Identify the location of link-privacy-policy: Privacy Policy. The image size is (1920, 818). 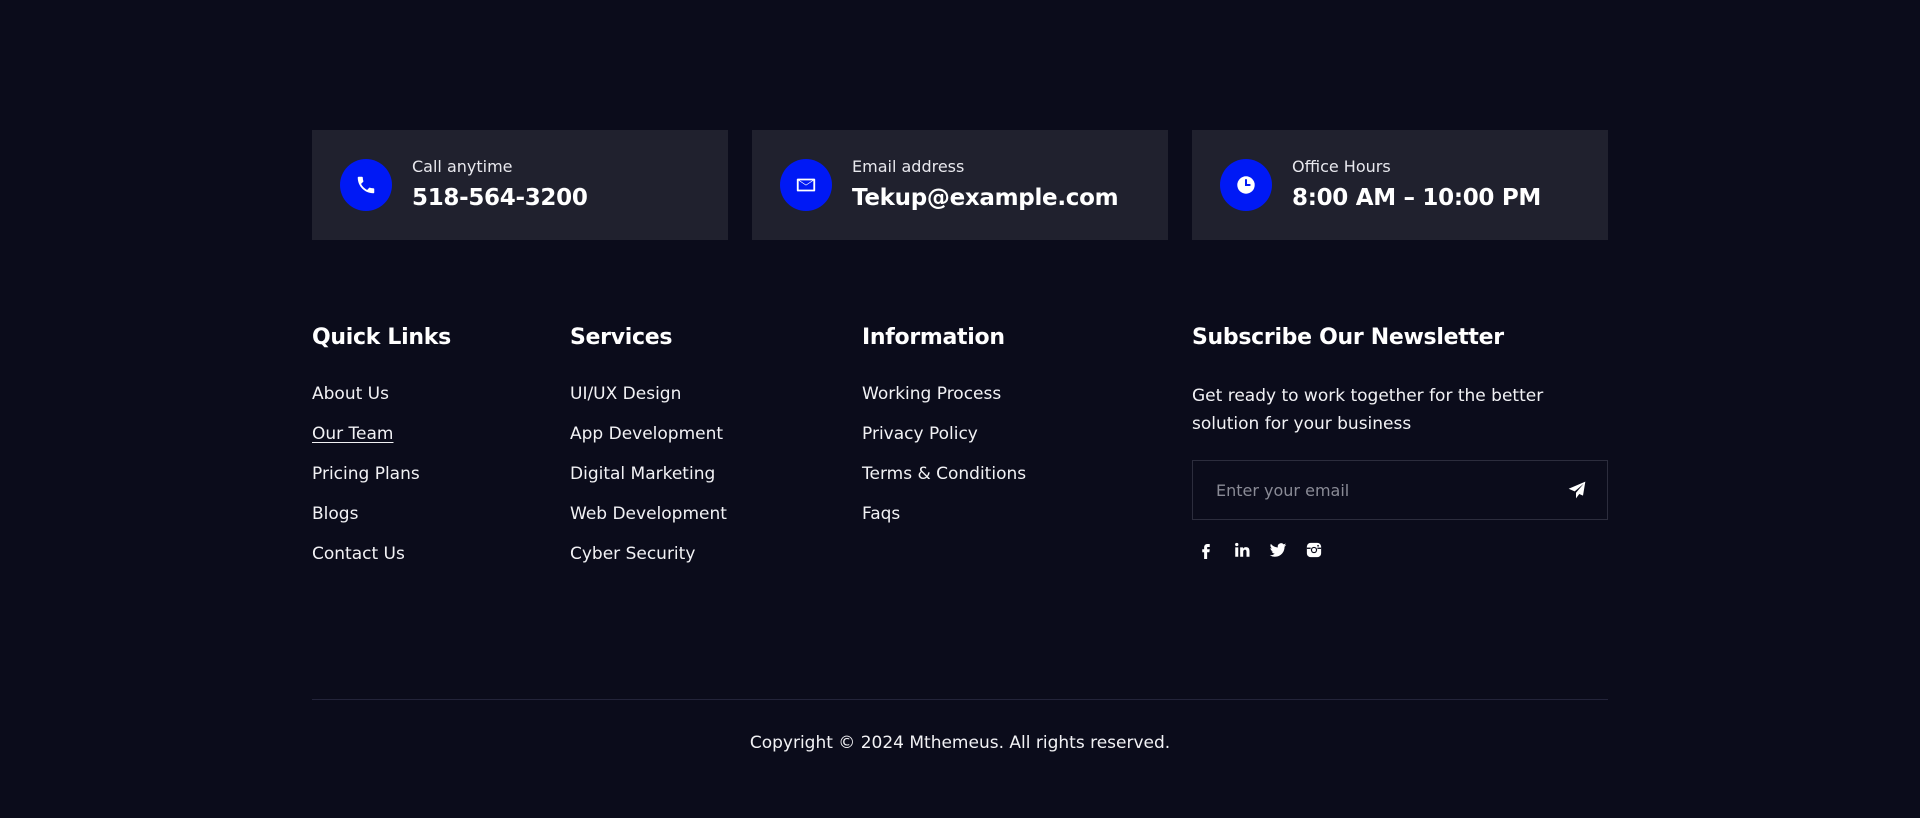
(920, 434).